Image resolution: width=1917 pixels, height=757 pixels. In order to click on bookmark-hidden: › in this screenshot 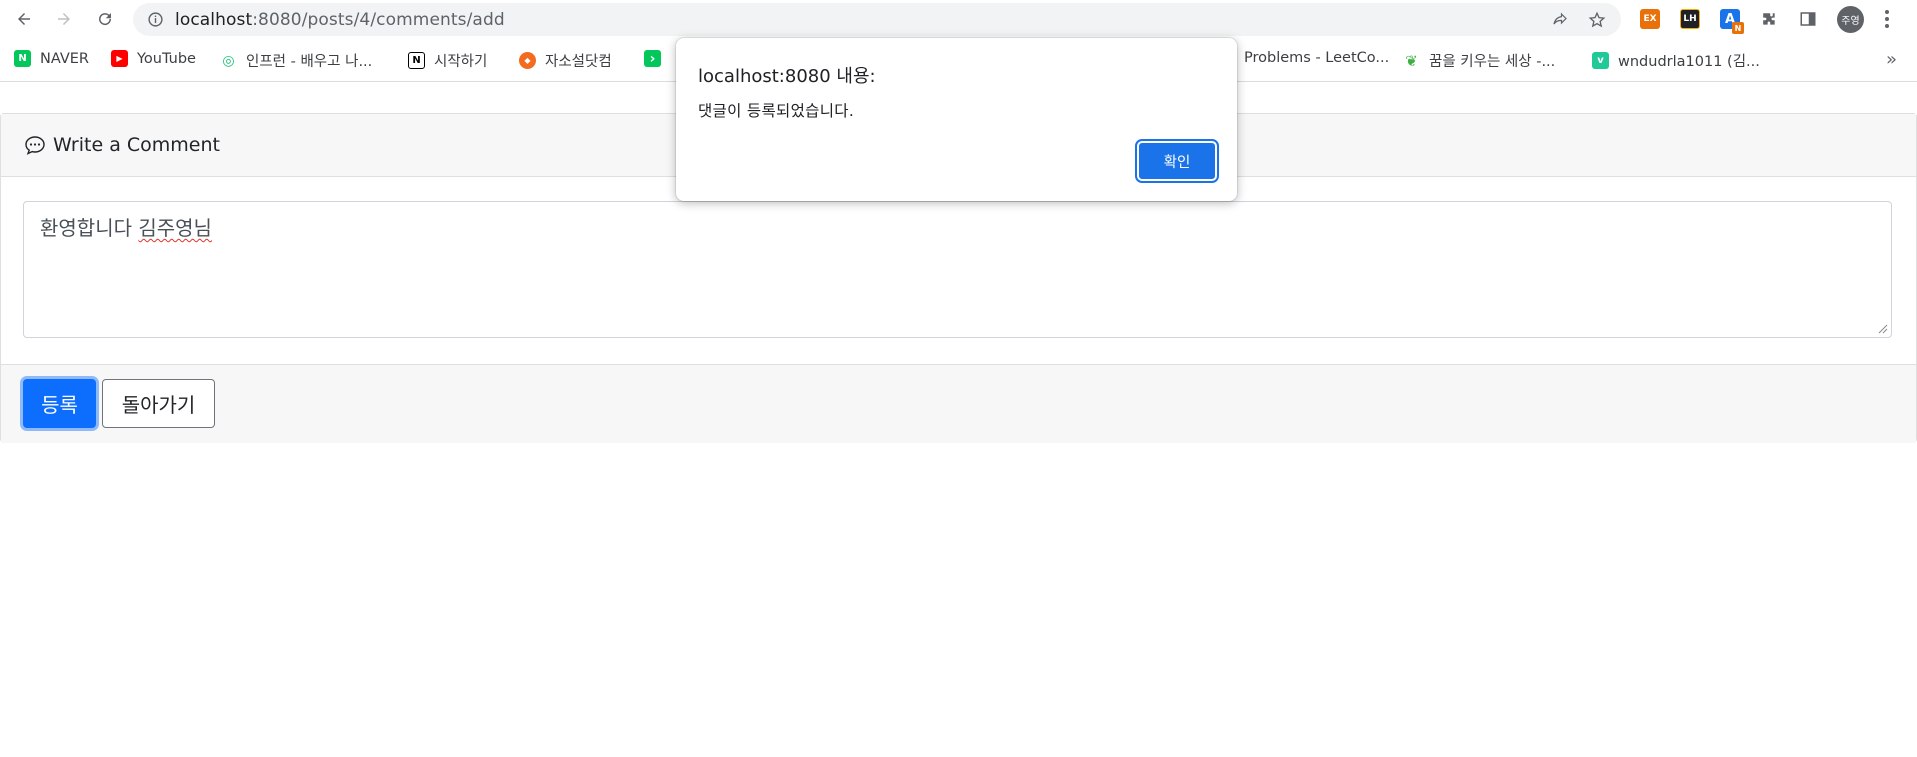, I will do `click(657, 58)`.